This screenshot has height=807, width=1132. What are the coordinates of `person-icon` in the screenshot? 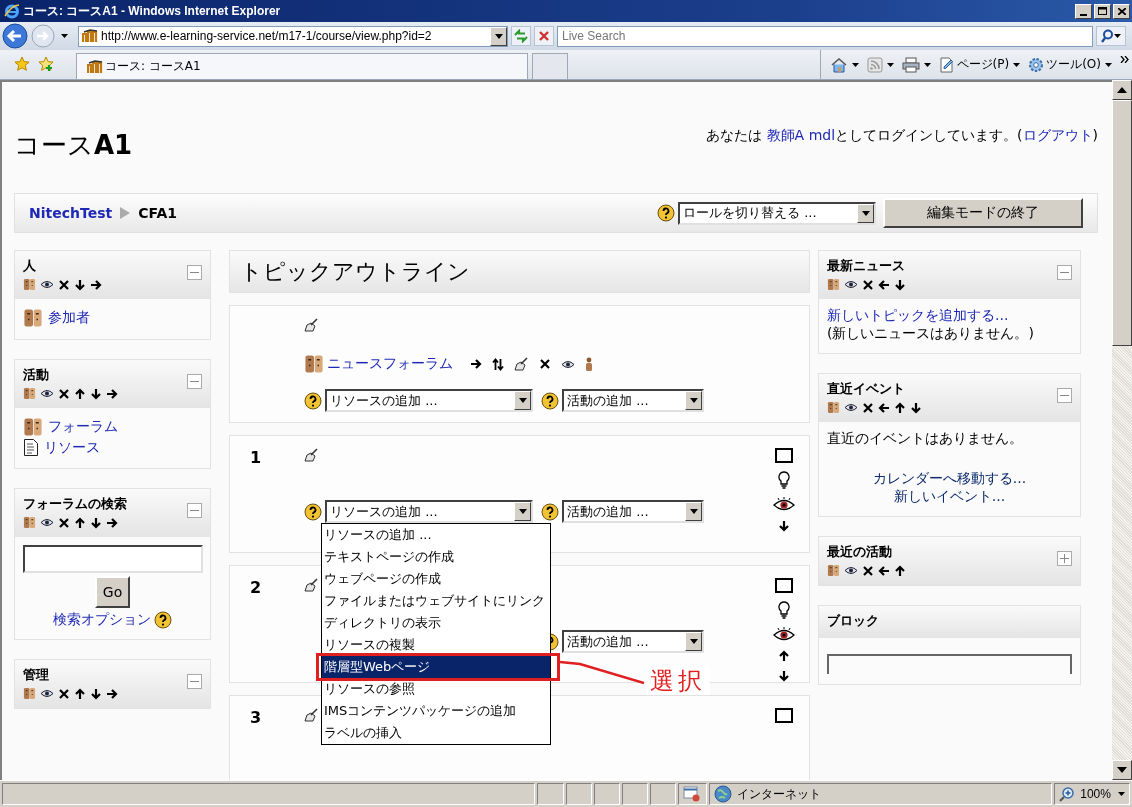 It's located at (589, 364).